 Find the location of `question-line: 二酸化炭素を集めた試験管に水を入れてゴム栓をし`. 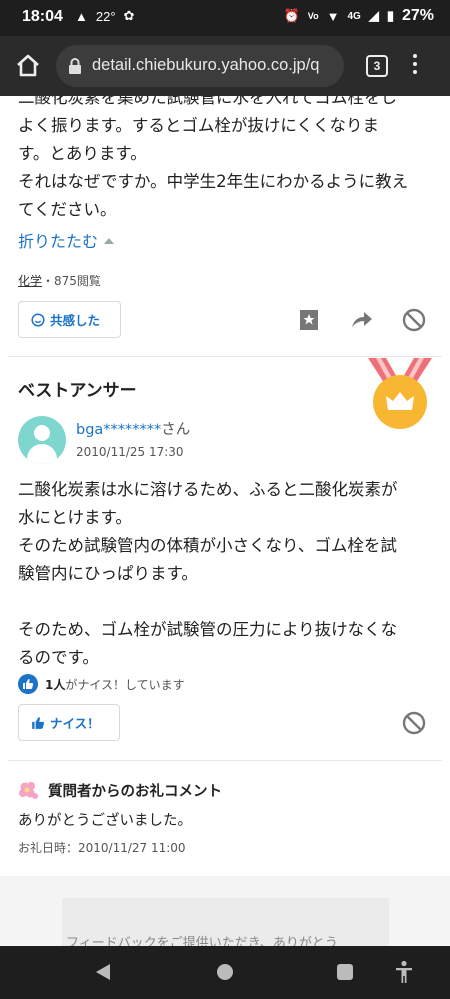

question-line: 二酸化炭素を集めた試験管に水を入れてゴム栓をし is located at coordinates (208, 101).